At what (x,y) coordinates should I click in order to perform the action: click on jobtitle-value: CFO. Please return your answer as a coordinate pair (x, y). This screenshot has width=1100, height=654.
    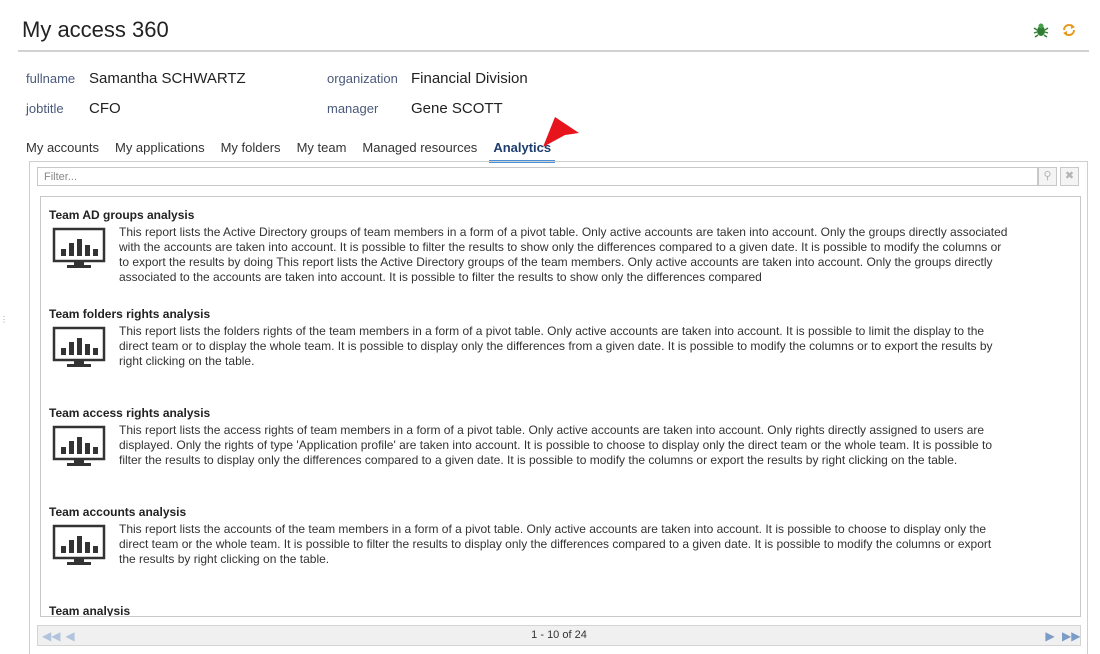
    Looking at the image, I should click on (105, 108).